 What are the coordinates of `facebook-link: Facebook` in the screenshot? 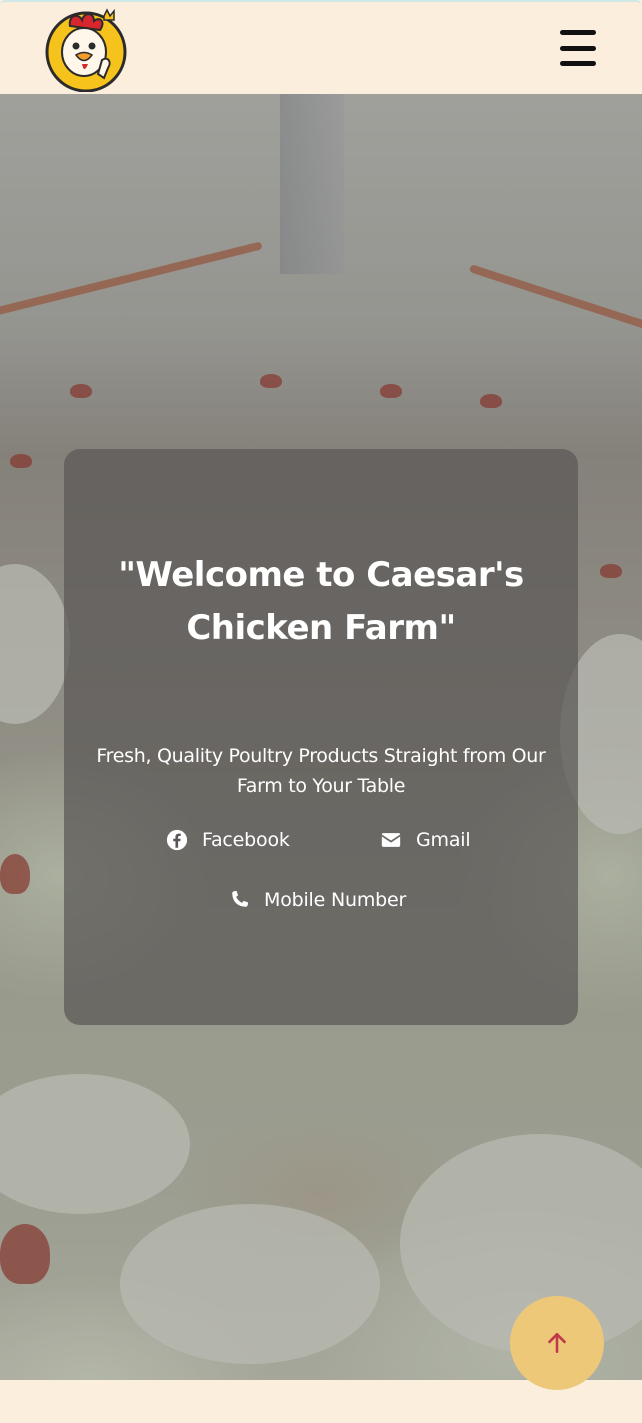 It's located at (228, 840).